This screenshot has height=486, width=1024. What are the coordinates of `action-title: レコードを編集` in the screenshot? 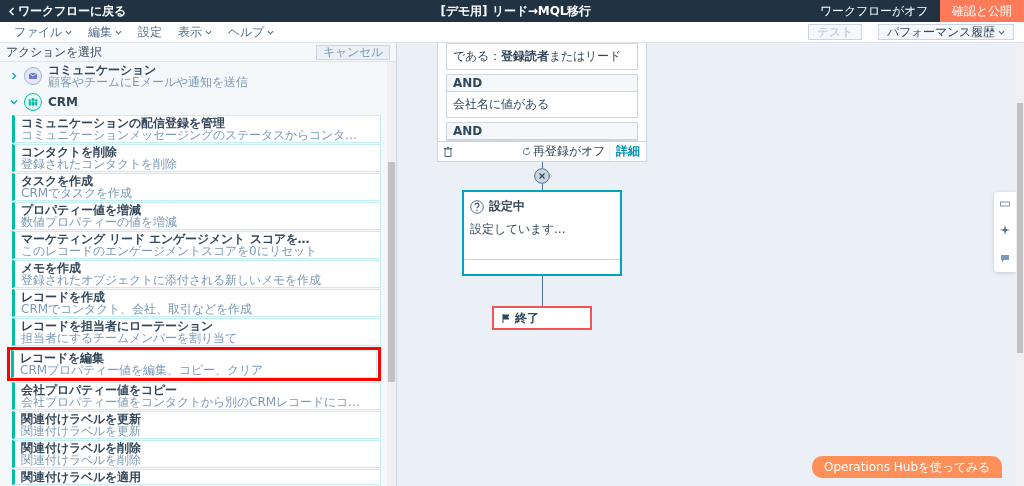 It's located at (62, 358).